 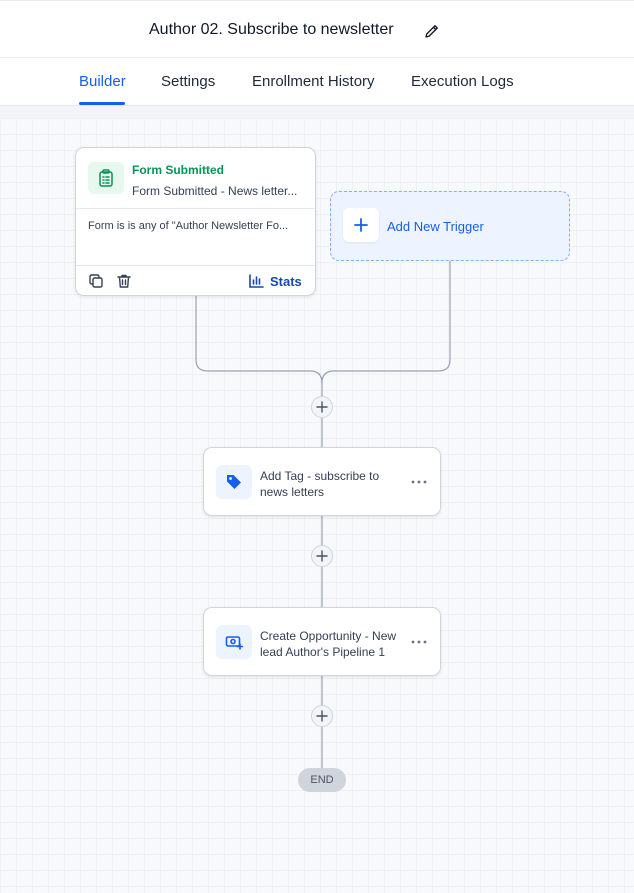 I want to click on action-card-add-tag: Add Tag - subscribe to news letters, so click(x=322, y=481).